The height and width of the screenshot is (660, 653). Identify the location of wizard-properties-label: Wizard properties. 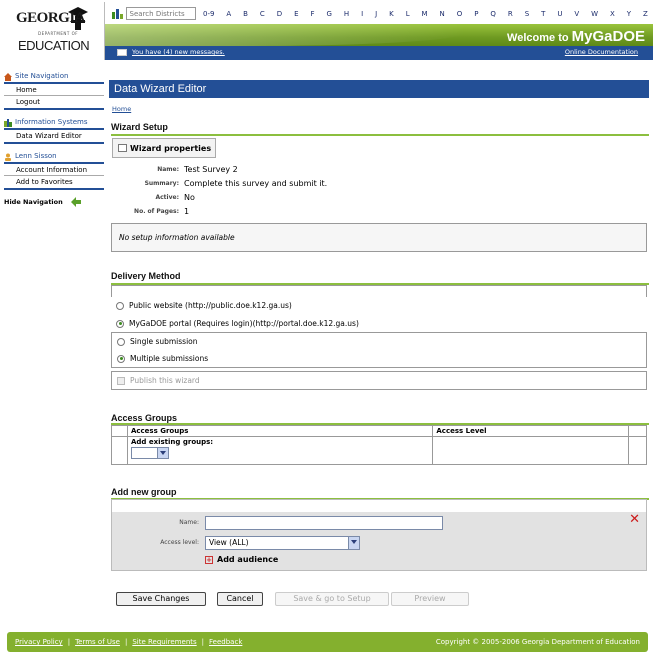
(171, 148).